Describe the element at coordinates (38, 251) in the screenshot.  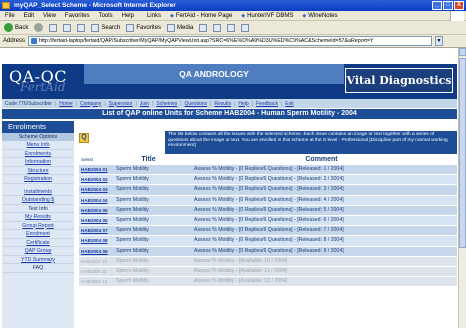
I see `sidebar-item-qap-group: QAP Group` at that location.